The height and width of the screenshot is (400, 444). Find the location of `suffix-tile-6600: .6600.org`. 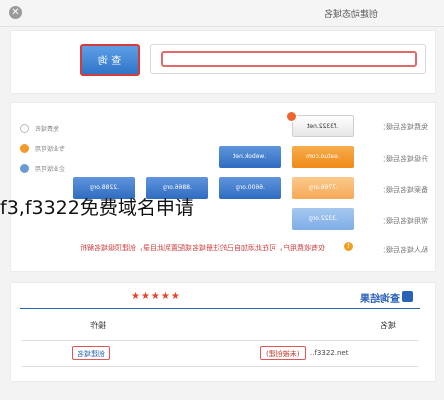

suffix-tile-6600: .6600.org is located at coordinates (250, 188).